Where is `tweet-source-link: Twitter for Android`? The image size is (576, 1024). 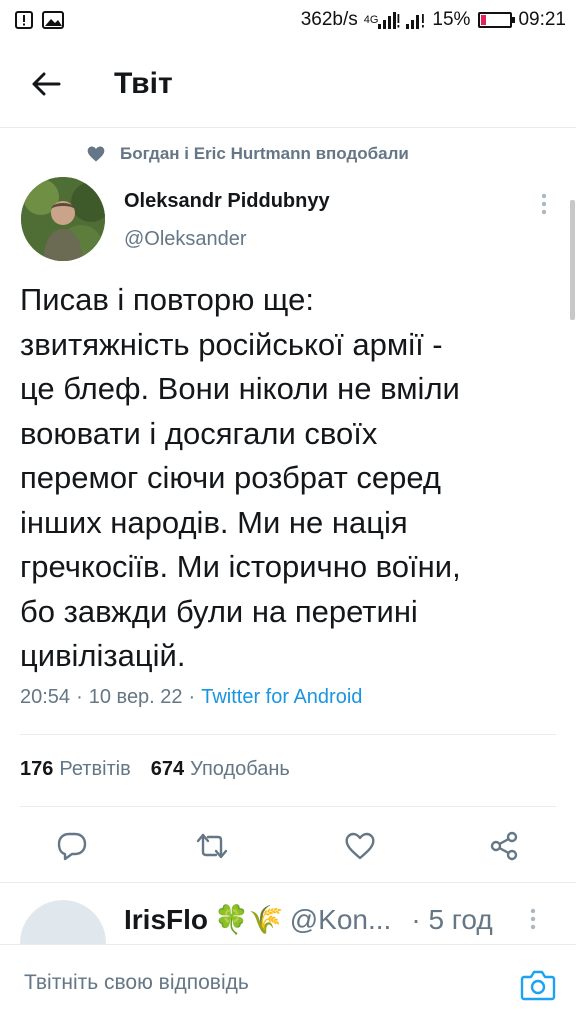
tweet-source-link: Twitter for Android is located at coordinates (281, 697).